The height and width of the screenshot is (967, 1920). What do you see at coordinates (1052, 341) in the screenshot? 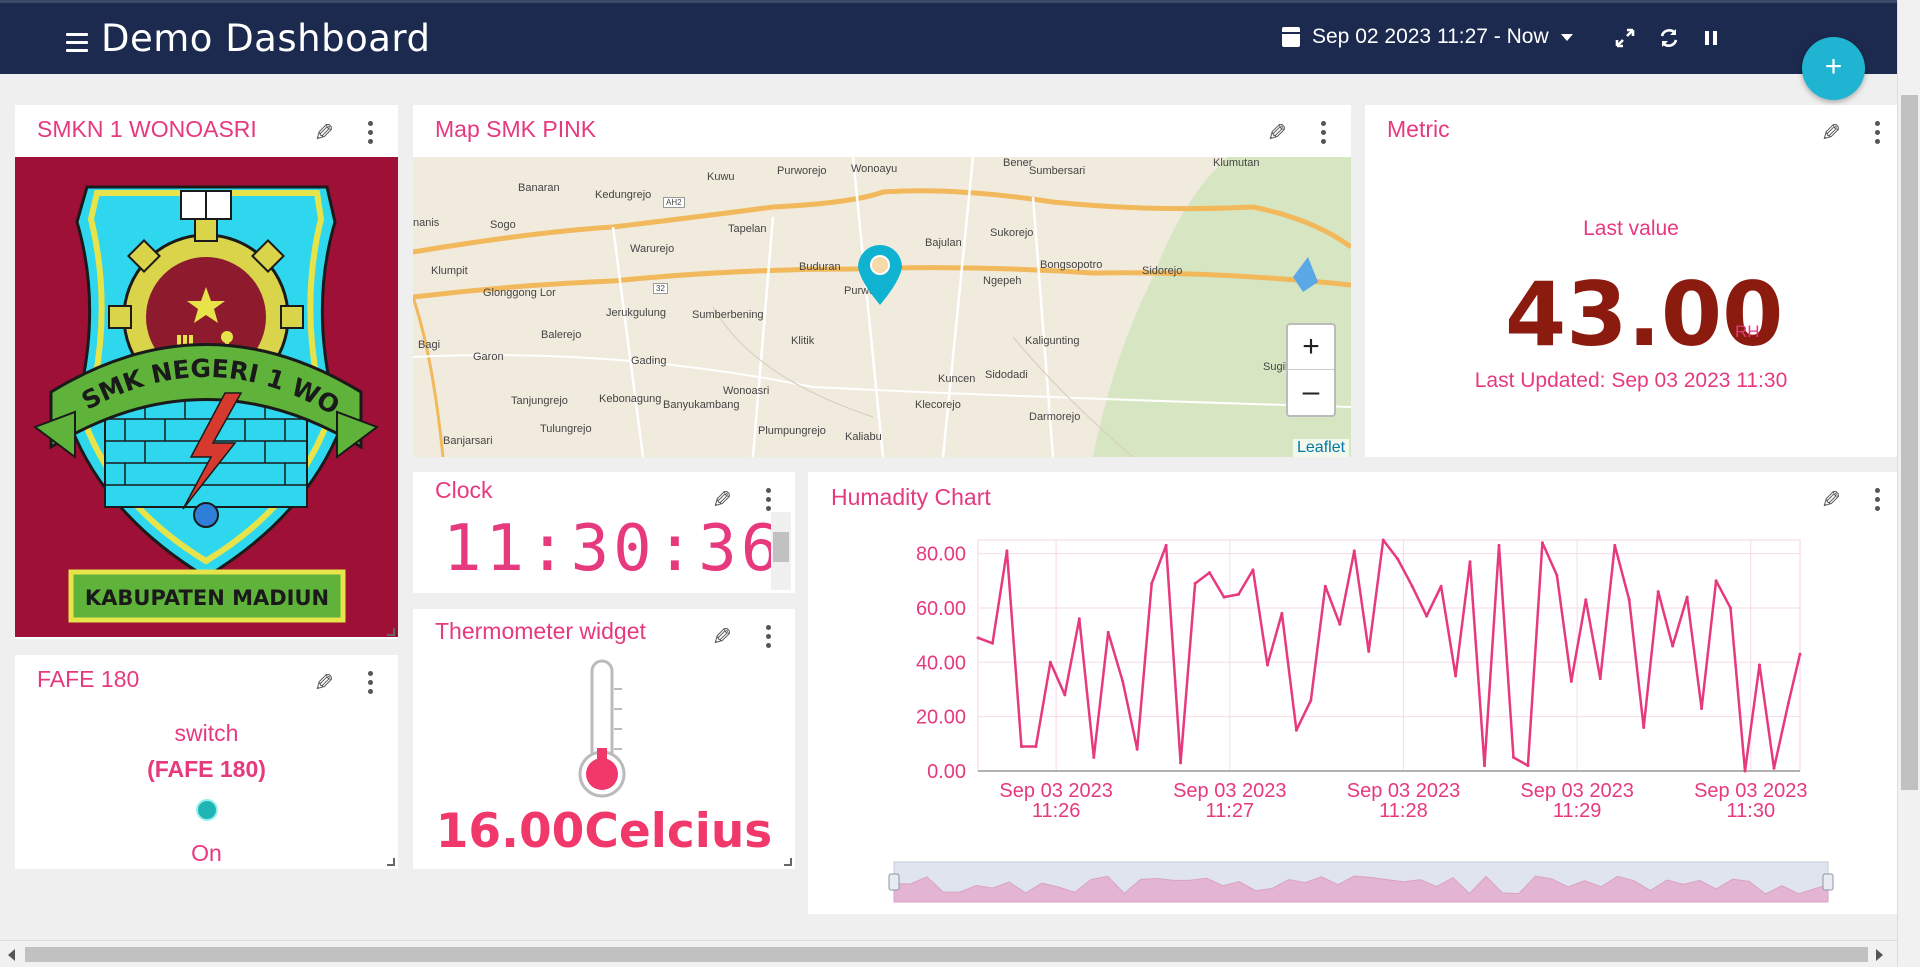
I see `map-place-label: Kaligunting` at bounding box center [1052, 341].